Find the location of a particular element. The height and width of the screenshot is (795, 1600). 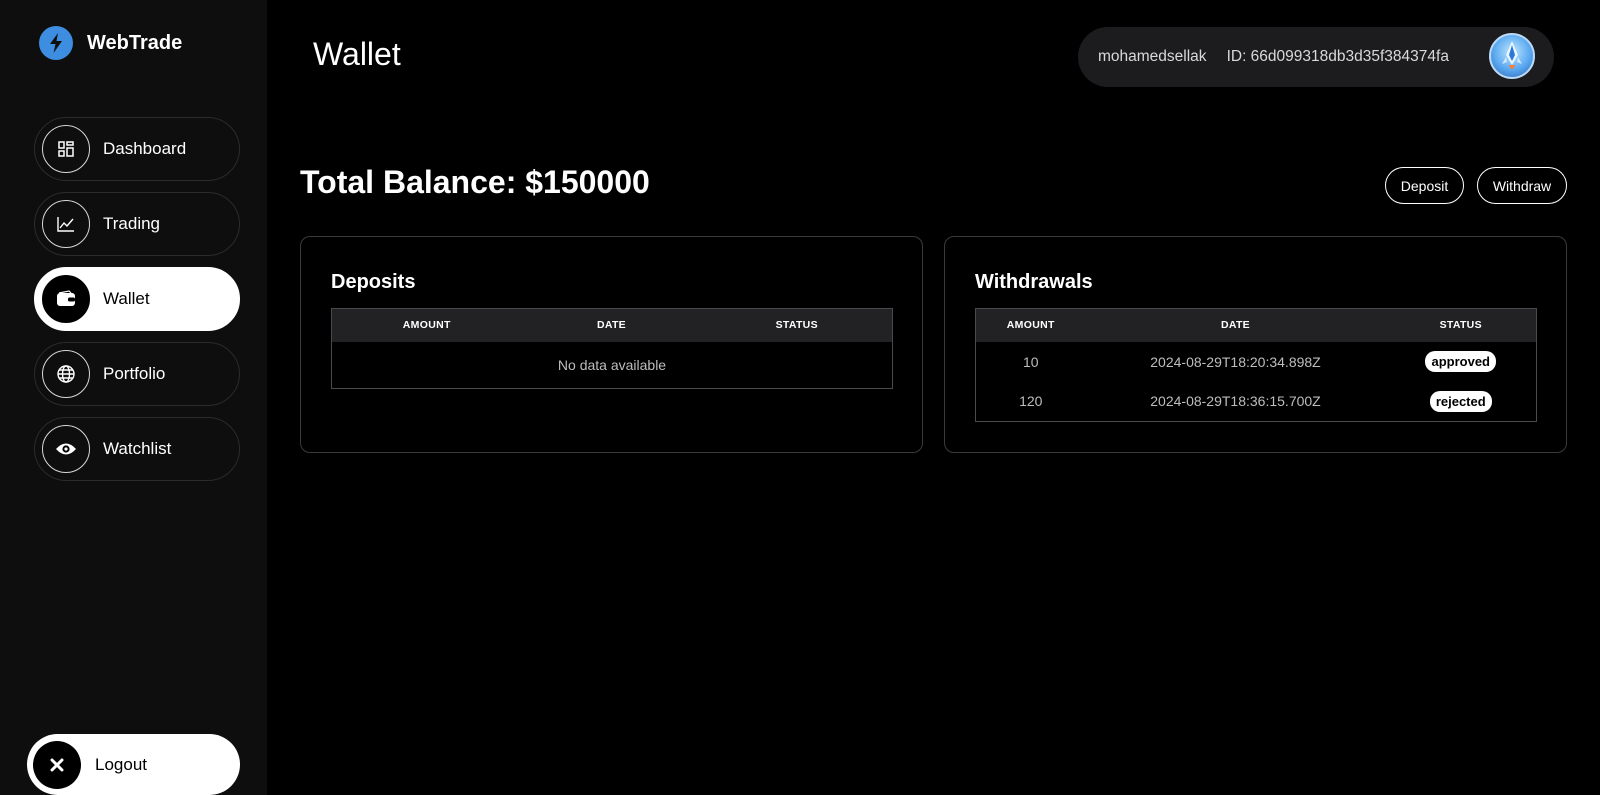

username: mohamedsellak is located at coordinates (1152, 56).